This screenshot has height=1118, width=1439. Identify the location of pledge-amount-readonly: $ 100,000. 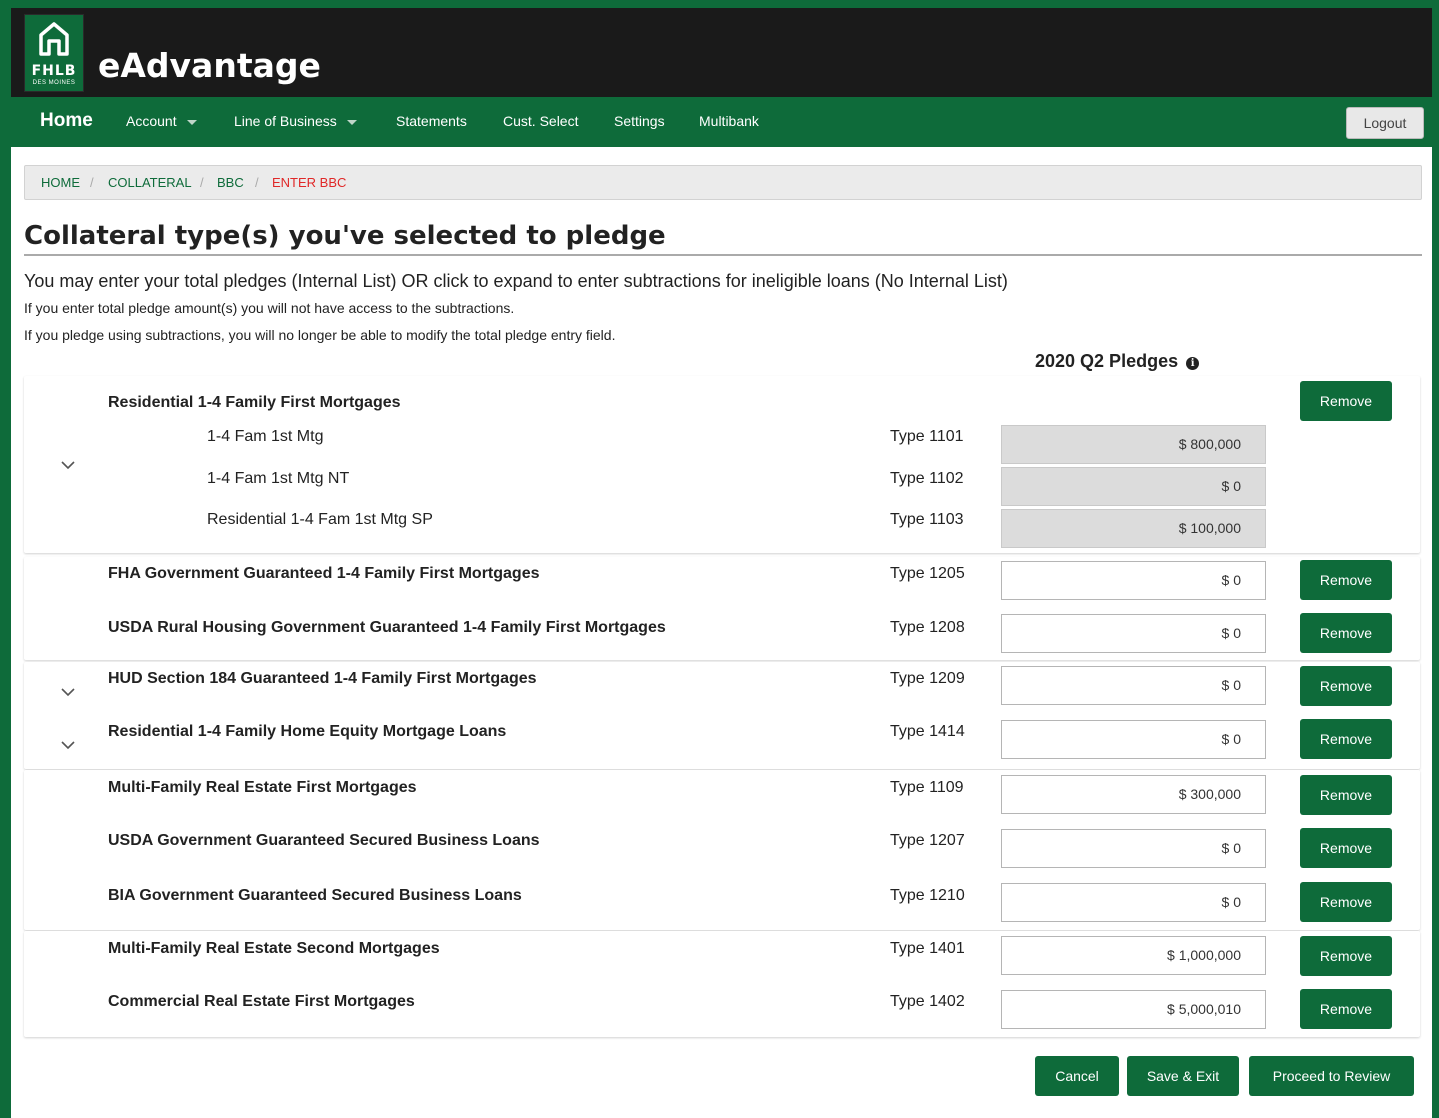
(1133, 528).